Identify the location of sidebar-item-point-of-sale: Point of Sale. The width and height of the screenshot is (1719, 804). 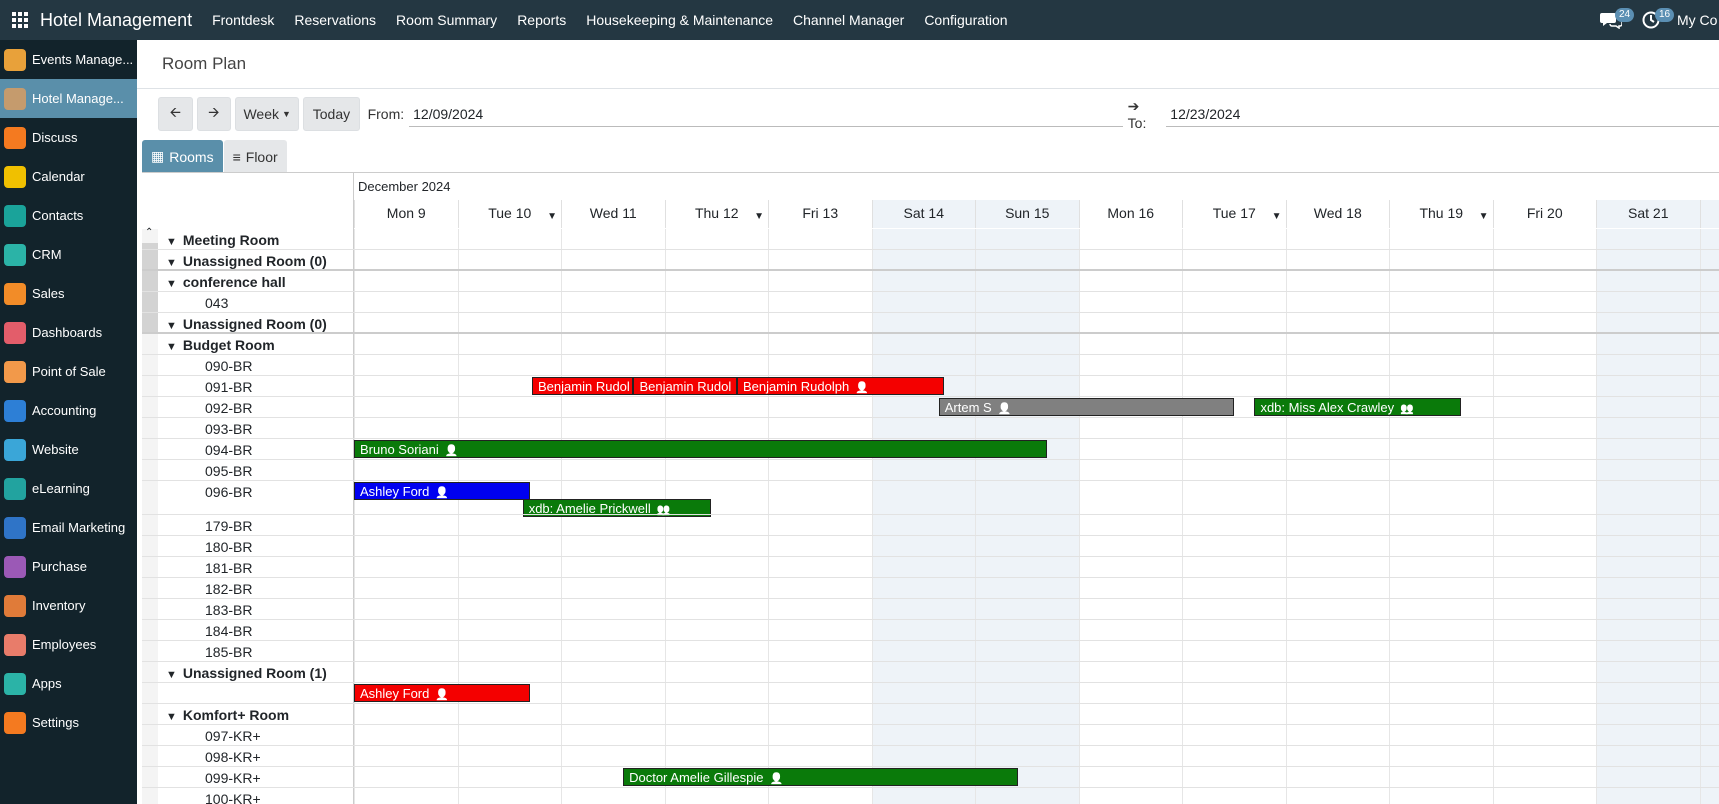
(68, 371).